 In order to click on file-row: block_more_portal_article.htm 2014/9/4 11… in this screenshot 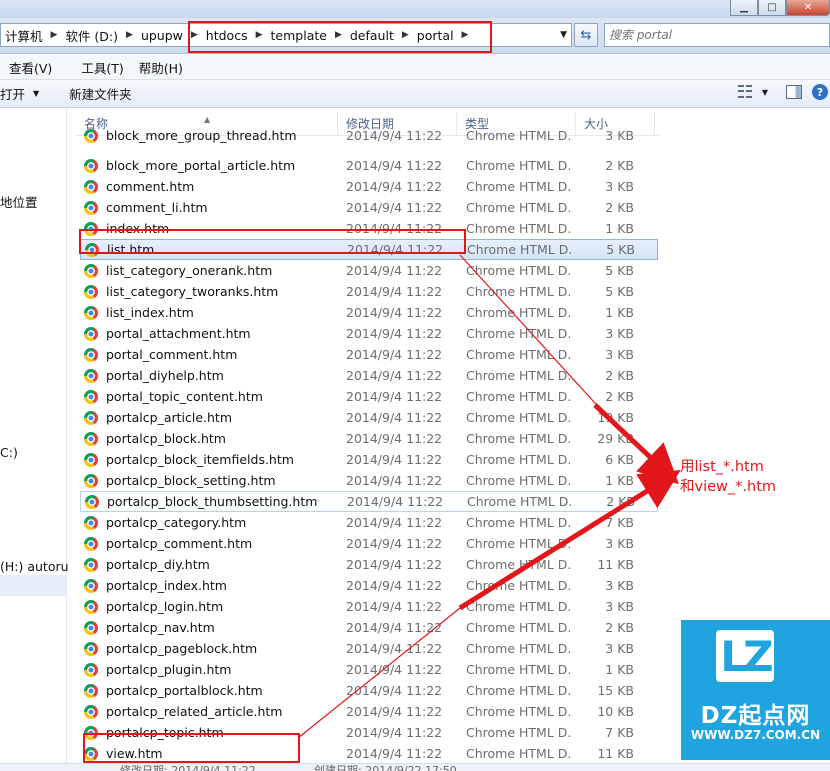, I will do `click(369, 165)`.